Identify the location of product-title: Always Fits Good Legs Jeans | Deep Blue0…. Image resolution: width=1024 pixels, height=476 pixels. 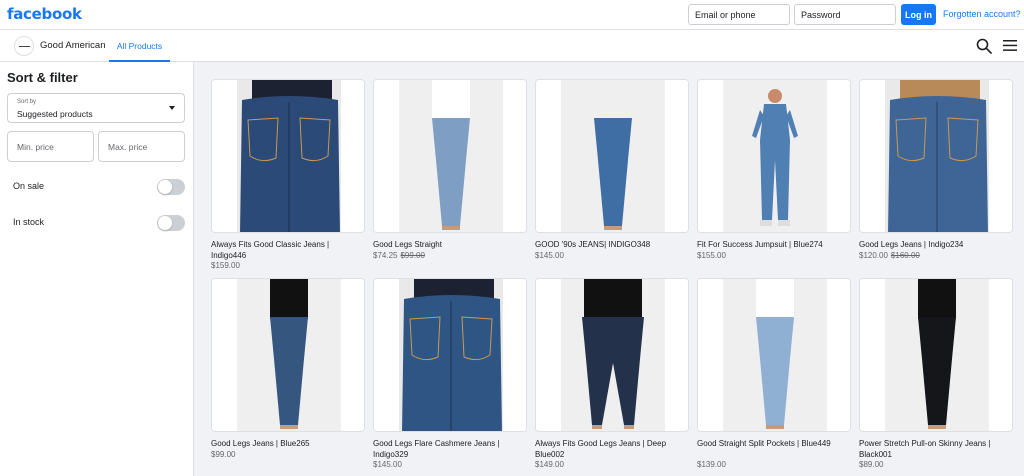
(612, 449).